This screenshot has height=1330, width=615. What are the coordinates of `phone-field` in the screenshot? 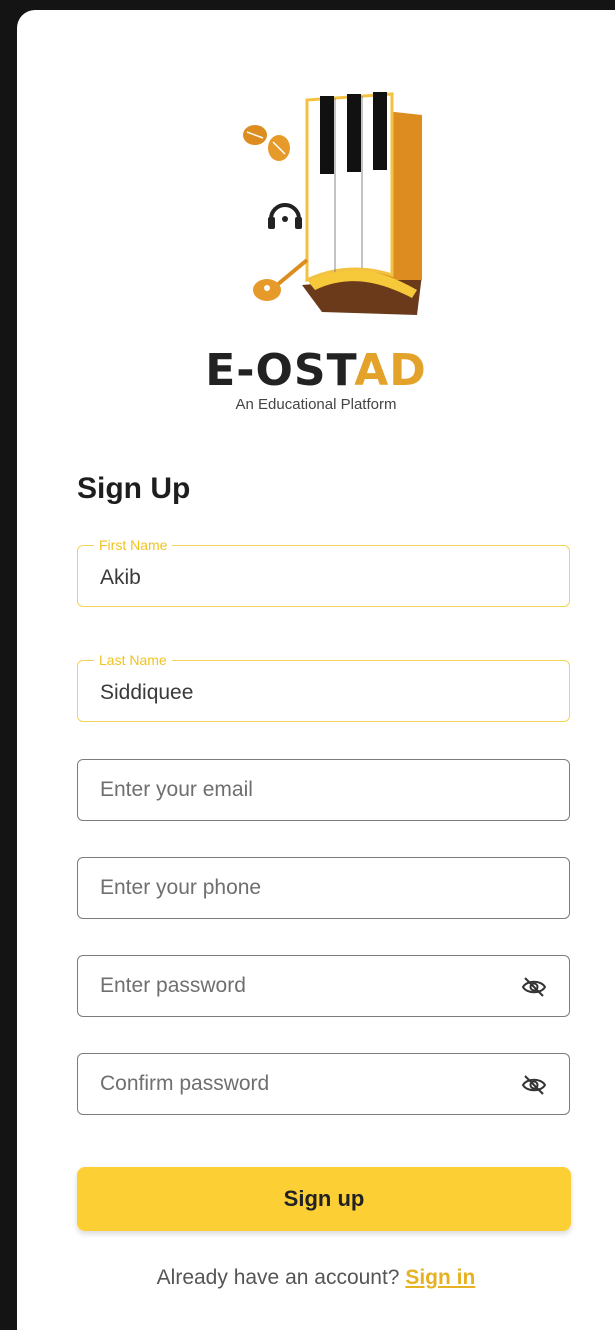 It's located at (323, 888).